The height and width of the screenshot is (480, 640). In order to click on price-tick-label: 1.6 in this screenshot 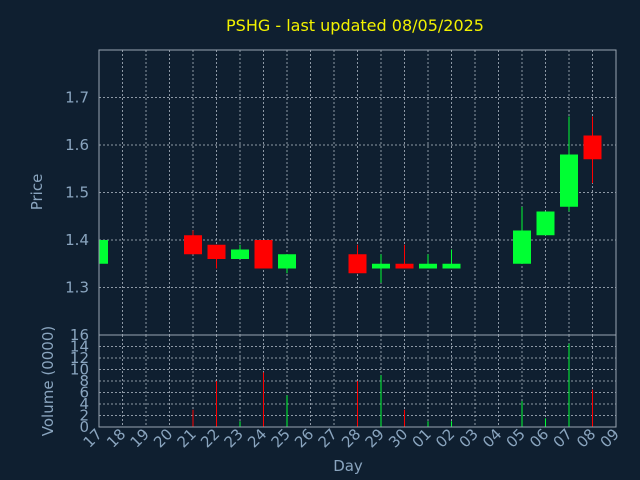, I will do `click(77, 145)`.